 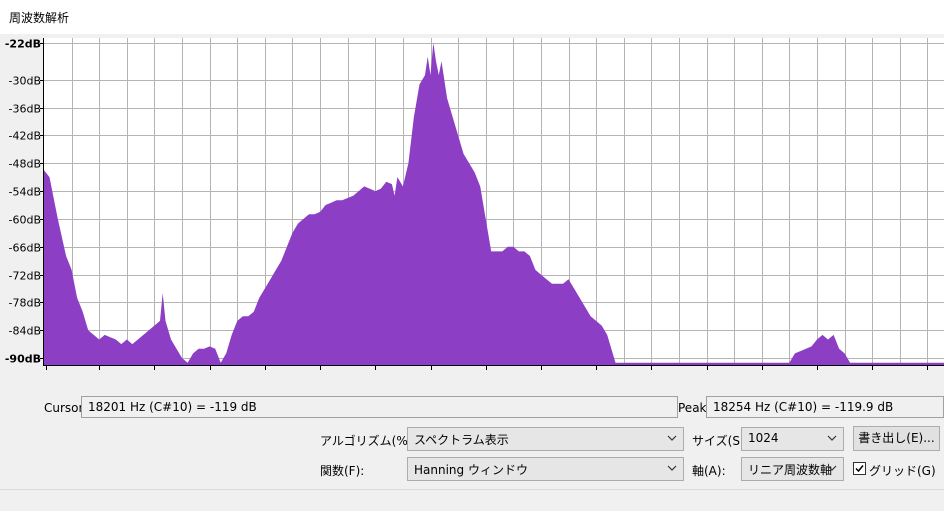 I want to click on axis-value: リニア周波数軸, so click(x=790, y=470).